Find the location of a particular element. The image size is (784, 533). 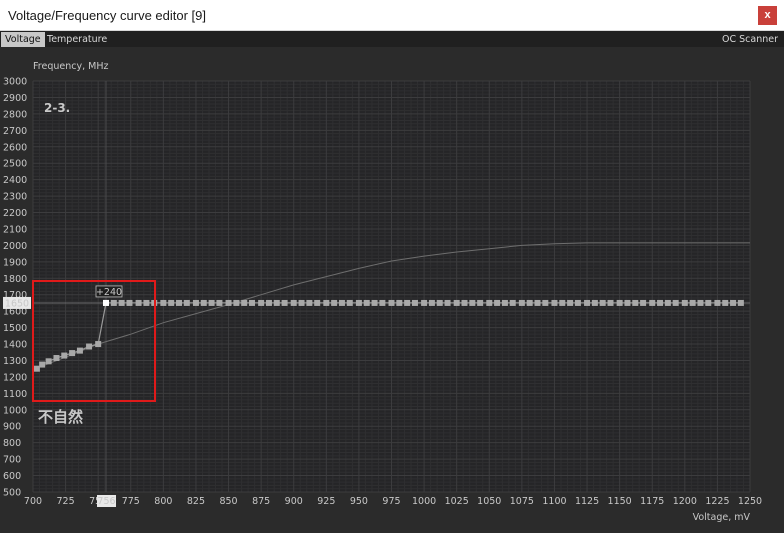

selected-point is located at coordinates (106, 302).